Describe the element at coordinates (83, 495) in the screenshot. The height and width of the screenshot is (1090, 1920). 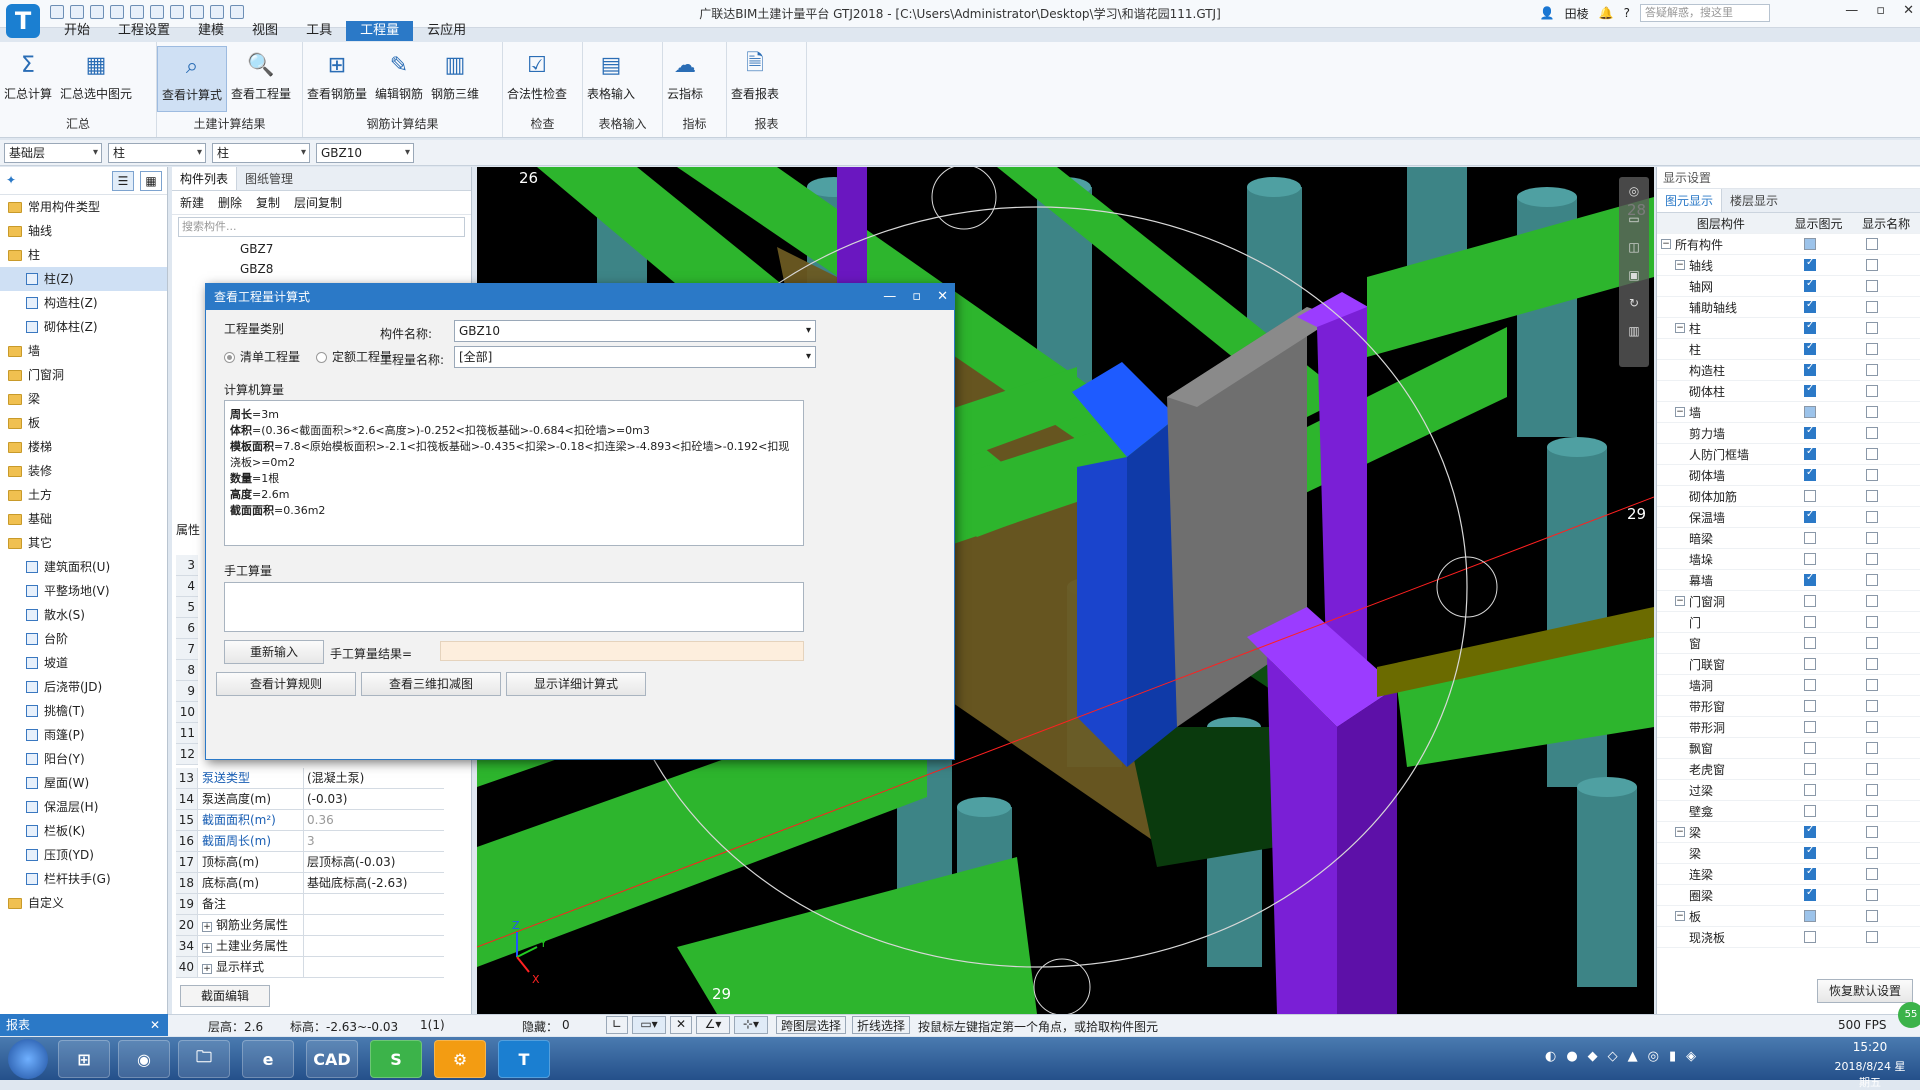
I see `tree-item: 土方` at that location.